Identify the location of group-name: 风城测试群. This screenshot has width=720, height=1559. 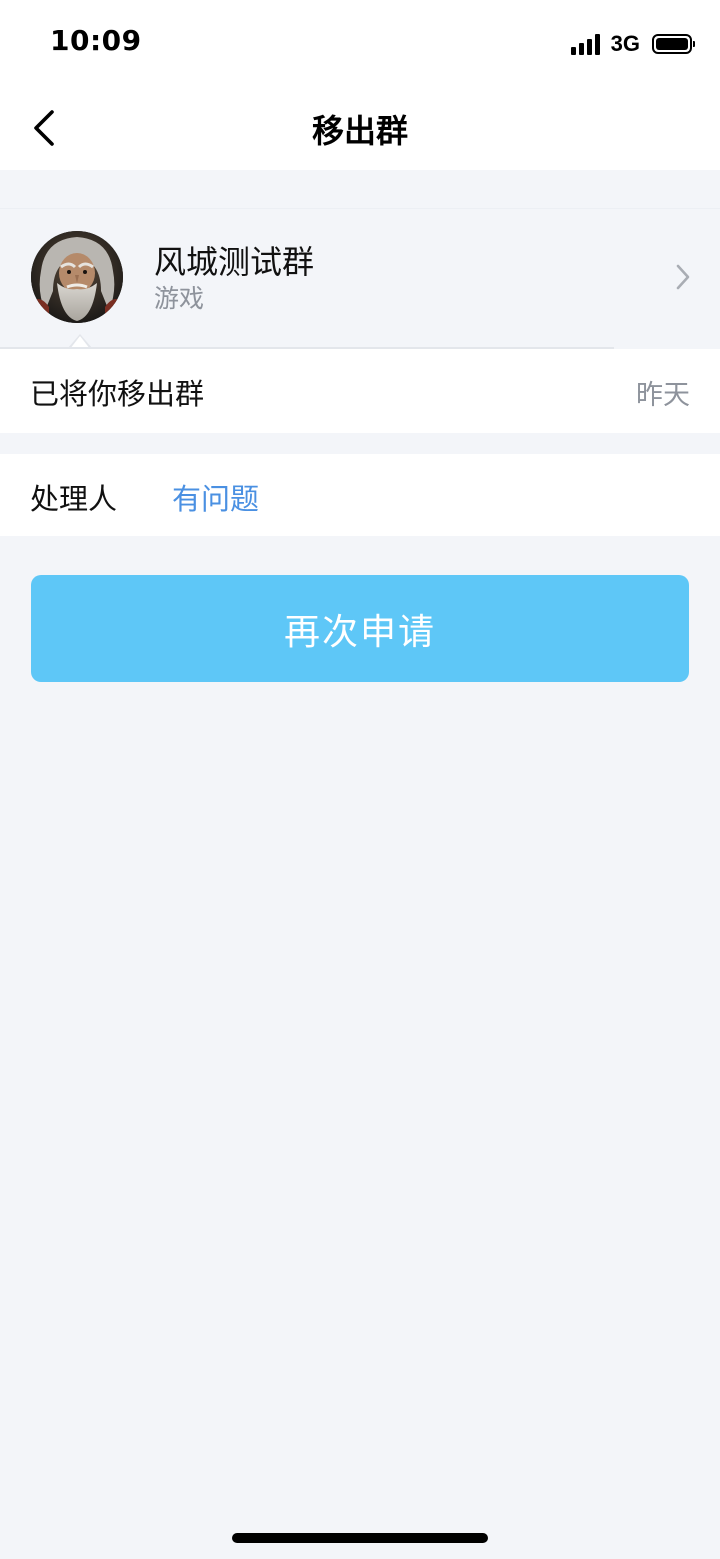
(234, 262).